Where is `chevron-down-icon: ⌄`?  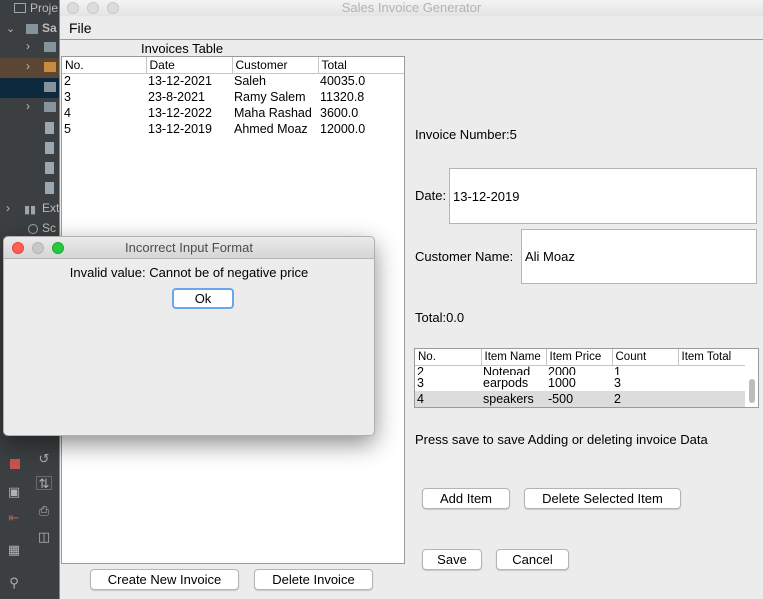
chevron-down-icon: ⌄ is located at coordinates (11, 29).